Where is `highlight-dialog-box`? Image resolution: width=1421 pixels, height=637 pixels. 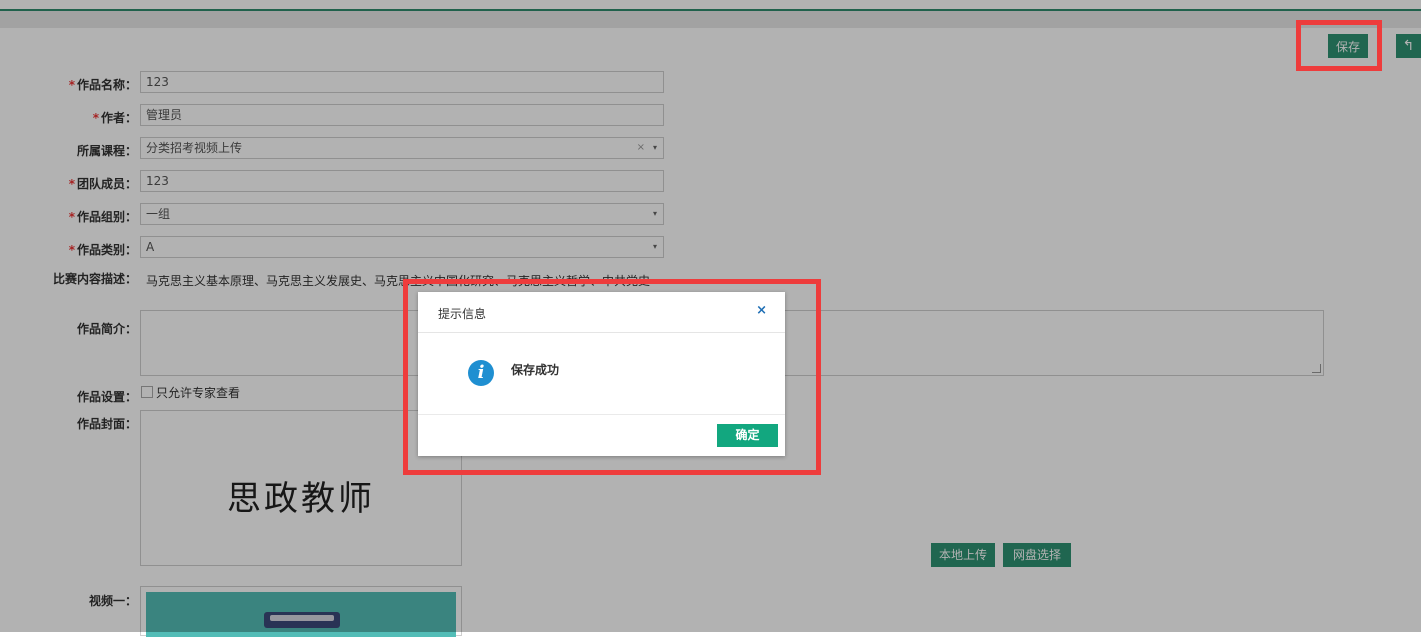 highlight-dialog-box is located at coordinates (612, 377).